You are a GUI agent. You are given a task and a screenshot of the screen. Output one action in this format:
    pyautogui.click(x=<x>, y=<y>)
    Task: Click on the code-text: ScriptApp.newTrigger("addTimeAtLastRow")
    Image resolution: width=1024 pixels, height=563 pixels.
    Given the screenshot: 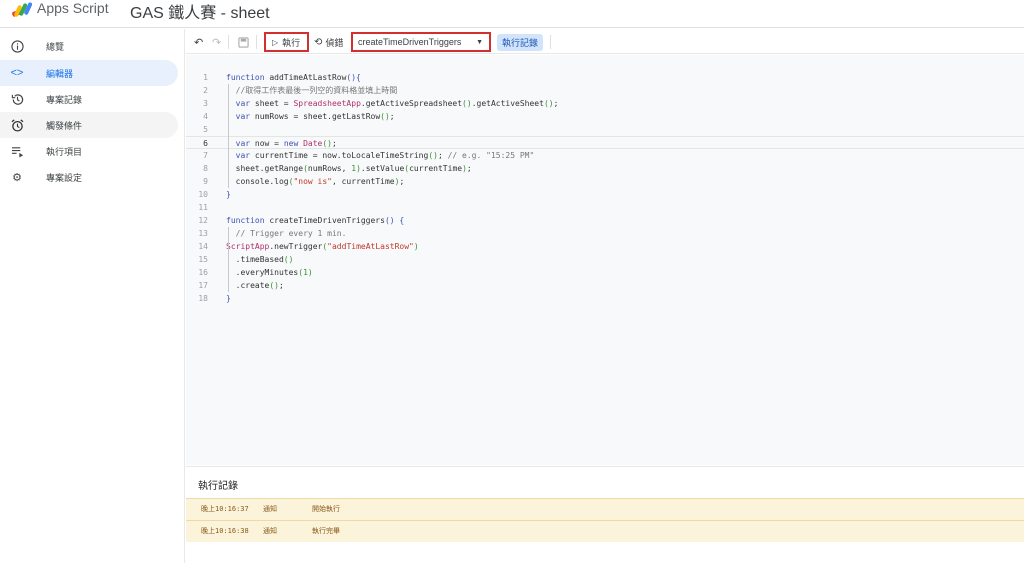 What is the action you would take?
    pyautogui.click(x=322, y=246)
    